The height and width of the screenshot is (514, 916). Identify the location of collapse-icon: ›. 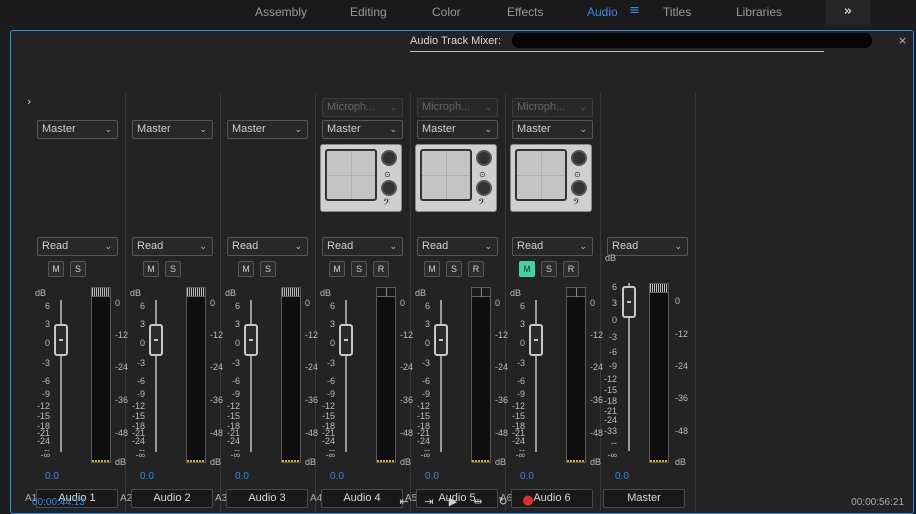
(29, 101).